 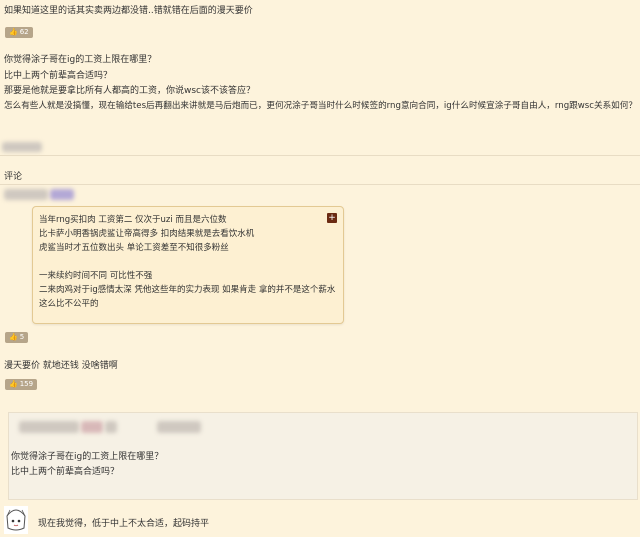 I want to click on bubble-line-3: 虎鲨当时才五位数出头 单论工资差至不知很多粉丝, so click(x=134, y=248).